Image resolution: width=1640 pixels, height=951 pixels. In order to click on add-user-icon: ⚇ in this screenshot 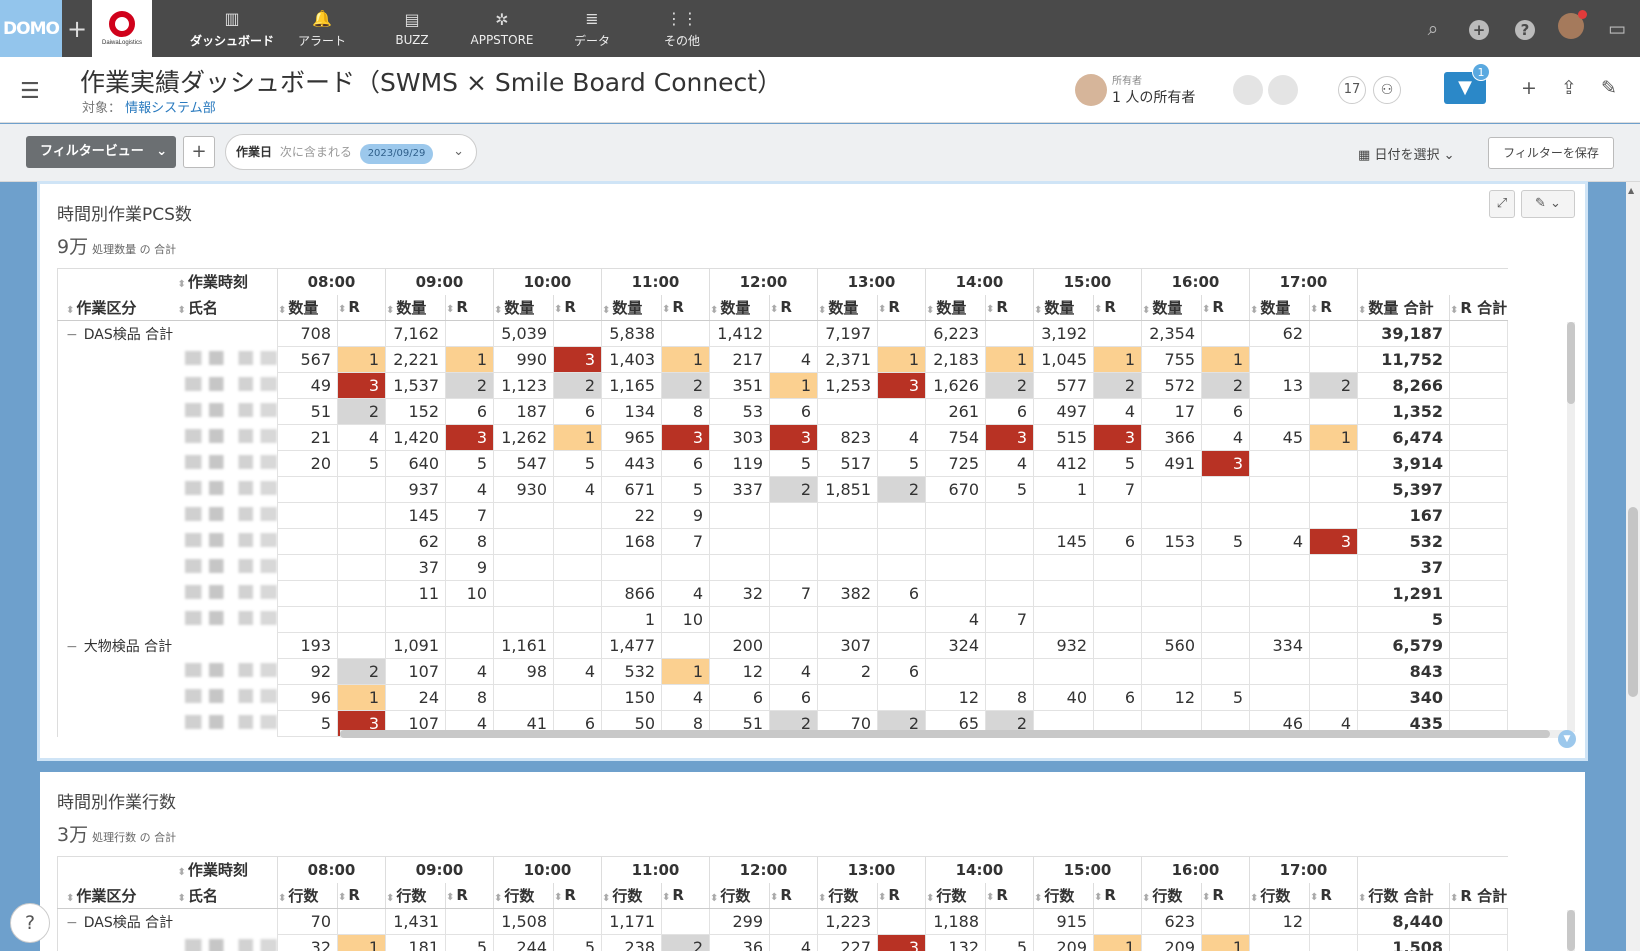, I will do `click(1387, 90)`.